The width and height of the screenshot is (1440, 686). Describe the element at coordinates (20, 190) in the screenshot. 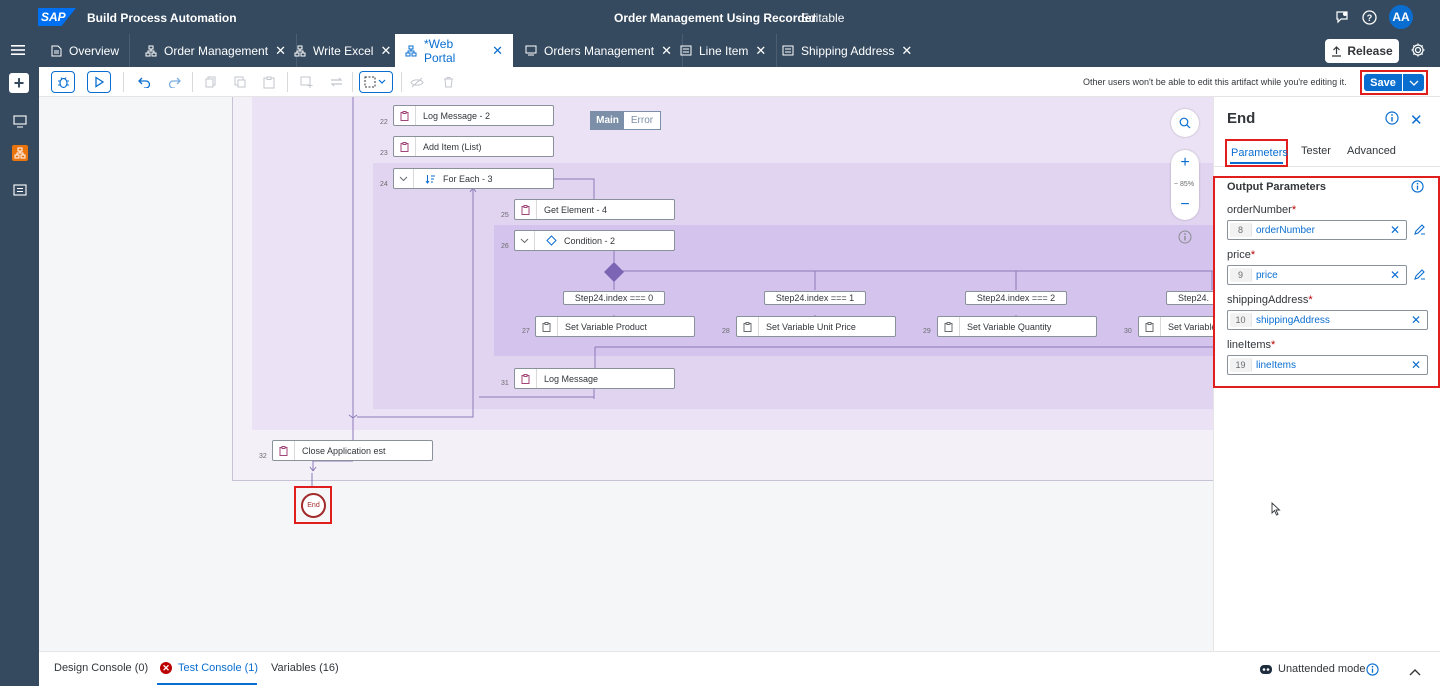

I see `list-icon` at that location.